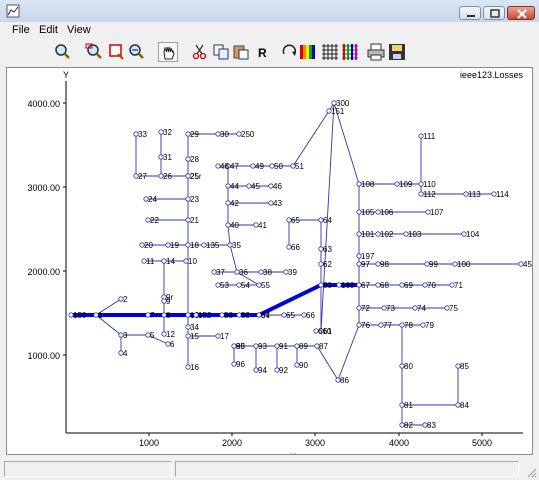 Image resolution: width=539 pixels, height=480 pixels. I want to click on bus-label: 73, so click(390, 308).